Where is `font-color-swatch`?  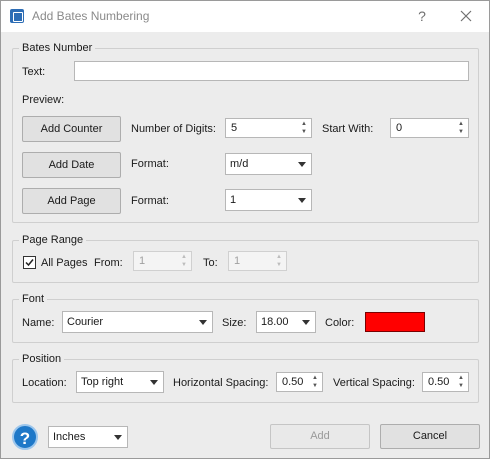 font-color-swatch is located at coordinates (395, 322).